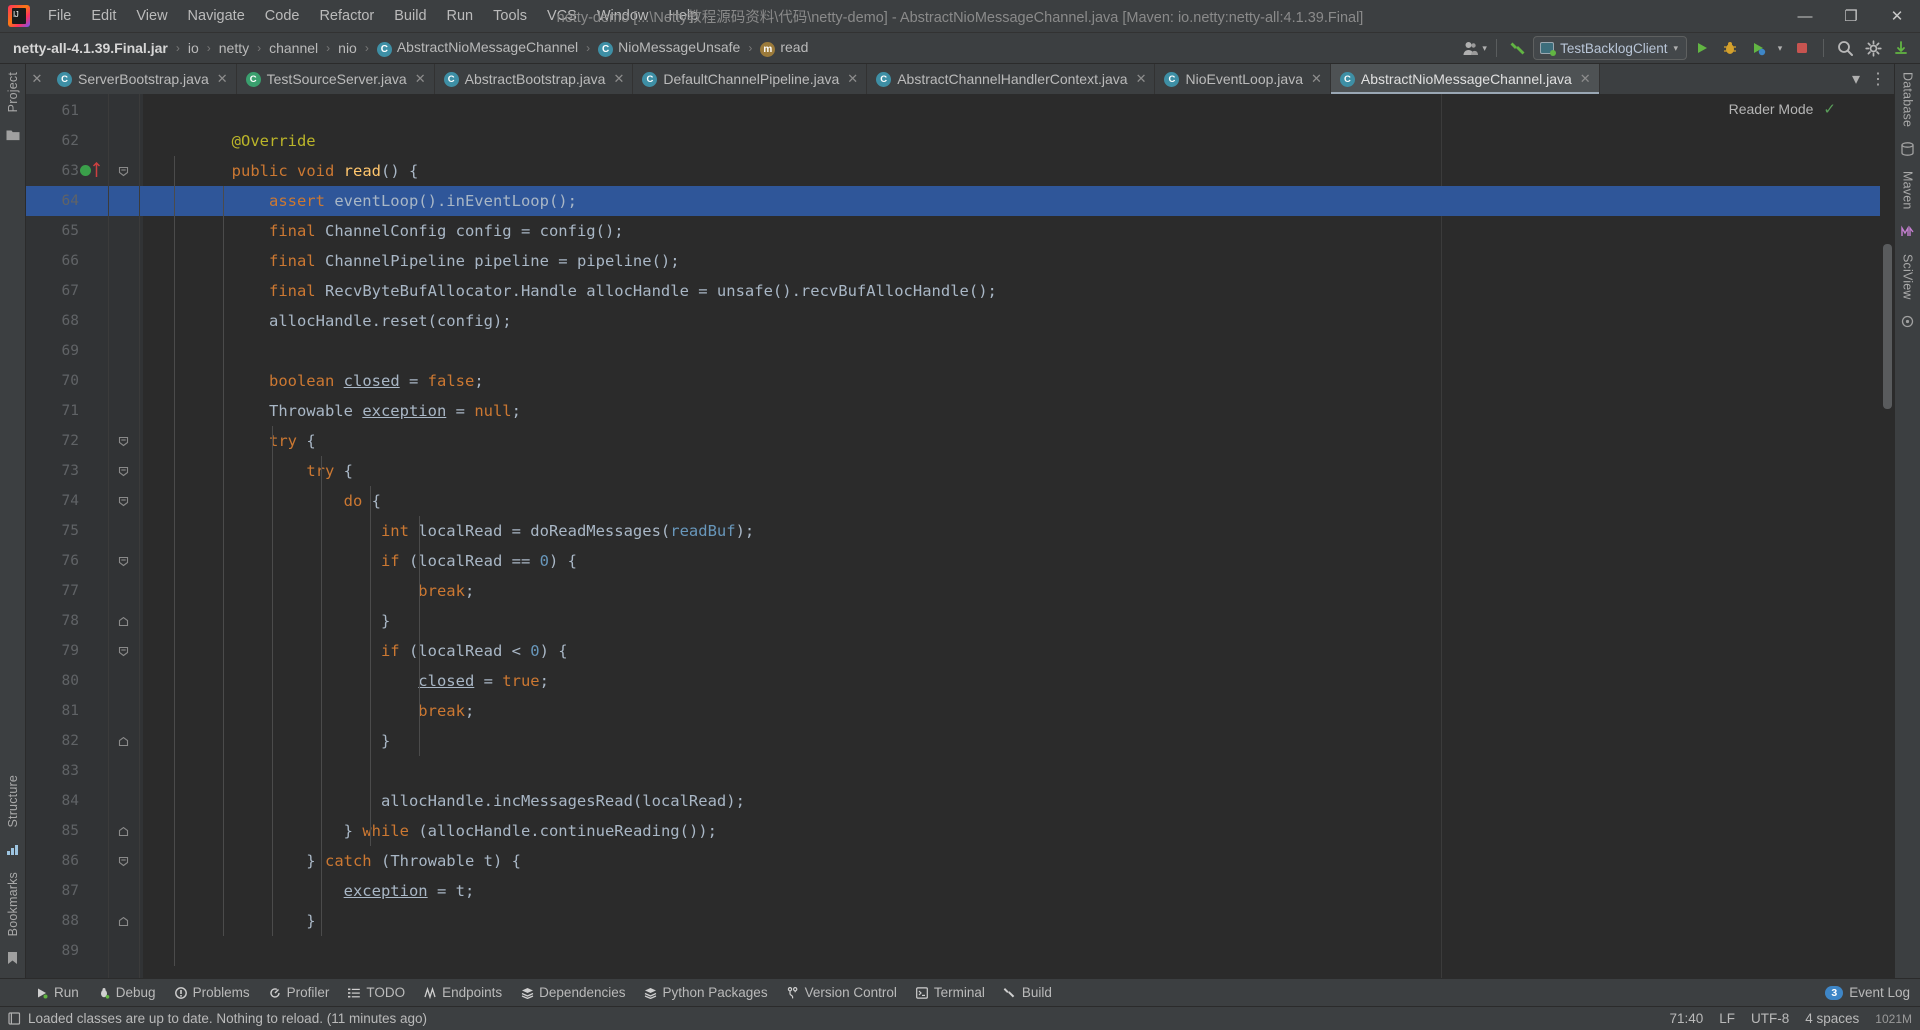  What do you see at coordinates (623, 16) in the screenshot?
I see `menu-window: Window` at bounding box center [623, 16].